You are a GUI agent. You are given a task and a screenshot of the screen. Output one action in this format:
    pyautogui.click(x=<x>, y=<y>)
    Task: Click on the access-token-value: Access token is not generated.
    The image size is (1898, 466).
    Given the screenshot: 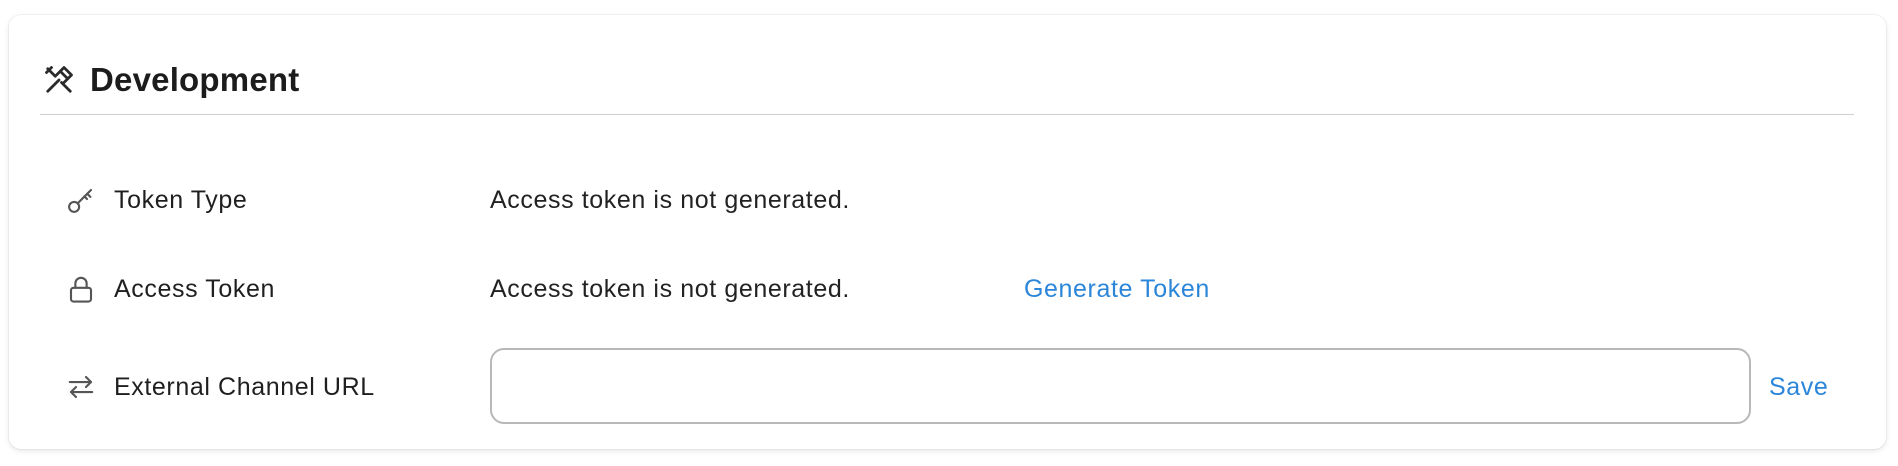 What is the action you would take?
    pyautogui.click(x=670, y=289)
    